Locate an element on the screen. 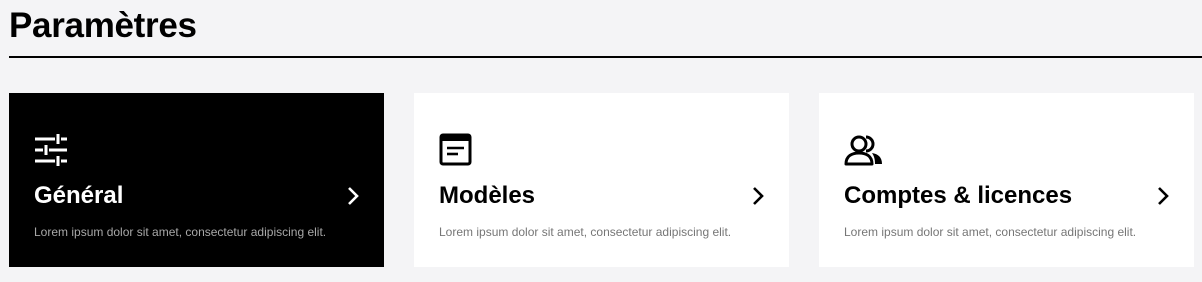 The width and height of the screenshot is (1202, 282). sliders-icon is located at coordinates (51, 150).